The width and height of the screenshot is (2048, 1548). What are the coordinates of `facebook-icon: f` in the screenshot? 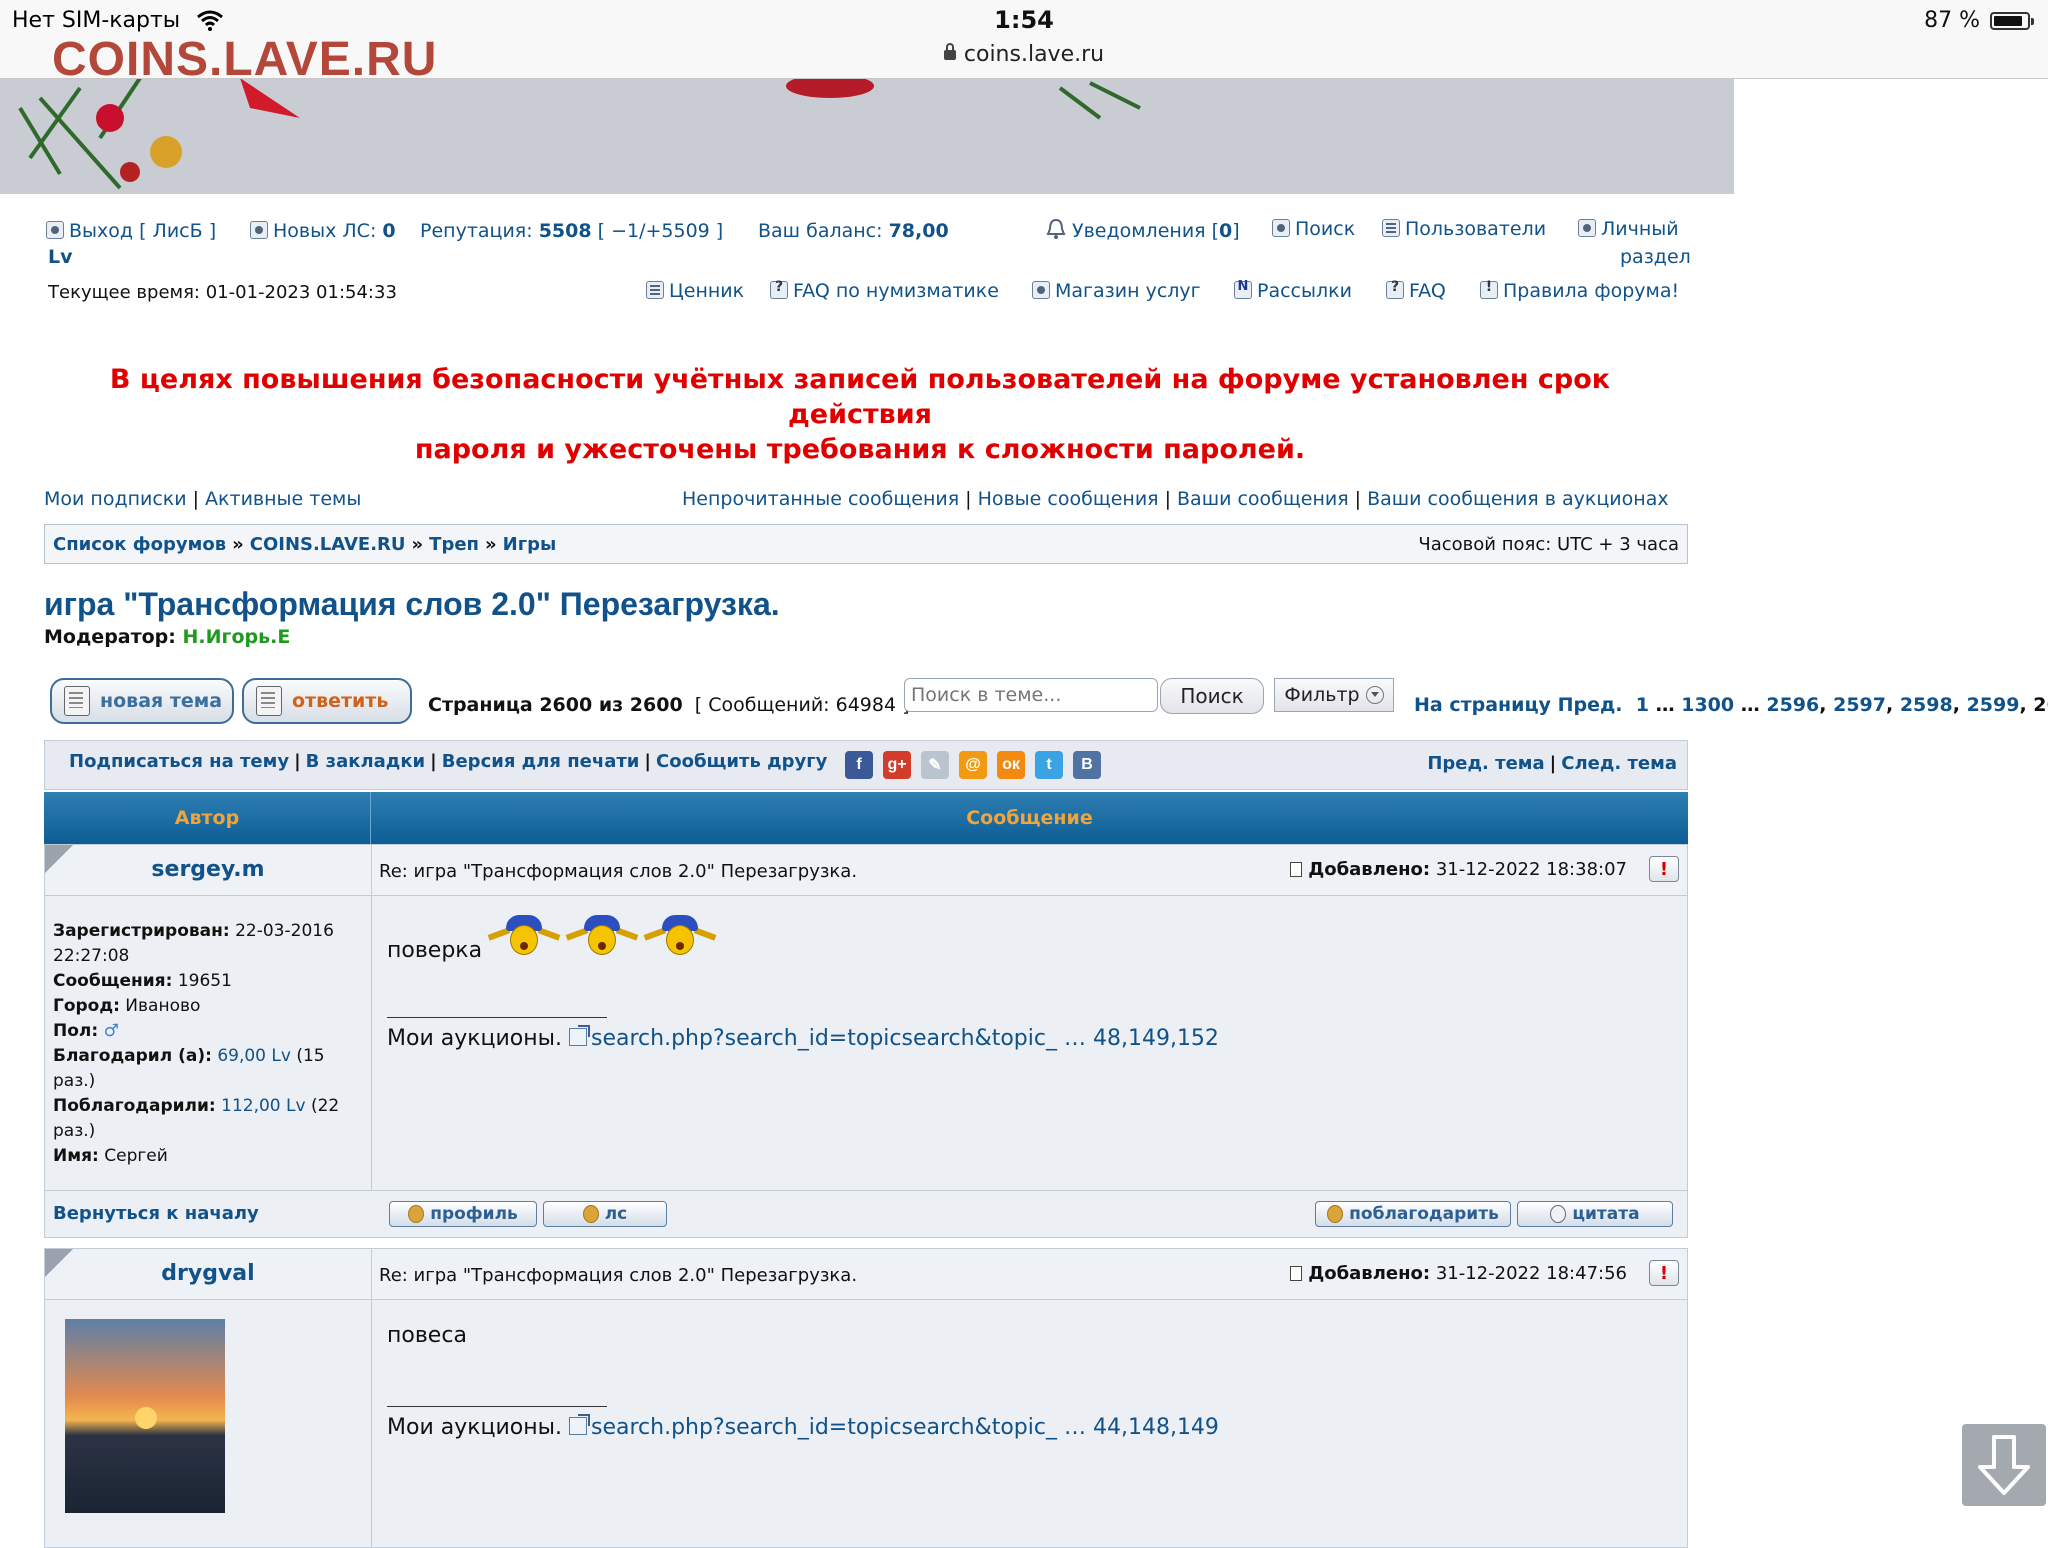 It's located at (859, 765).